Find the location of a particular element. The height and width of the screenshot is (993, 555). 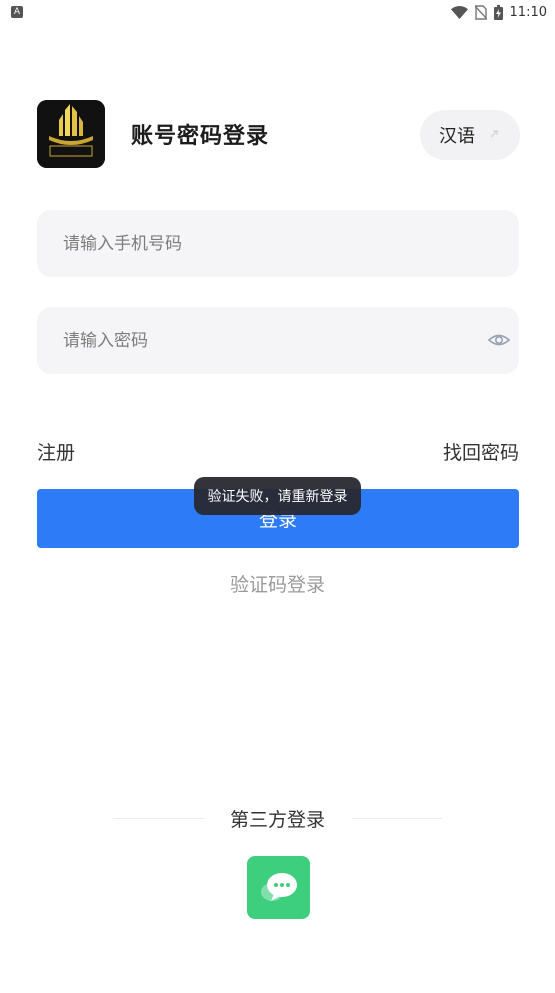

status-bar: A 11:10 is located at coordinates (277, 13).